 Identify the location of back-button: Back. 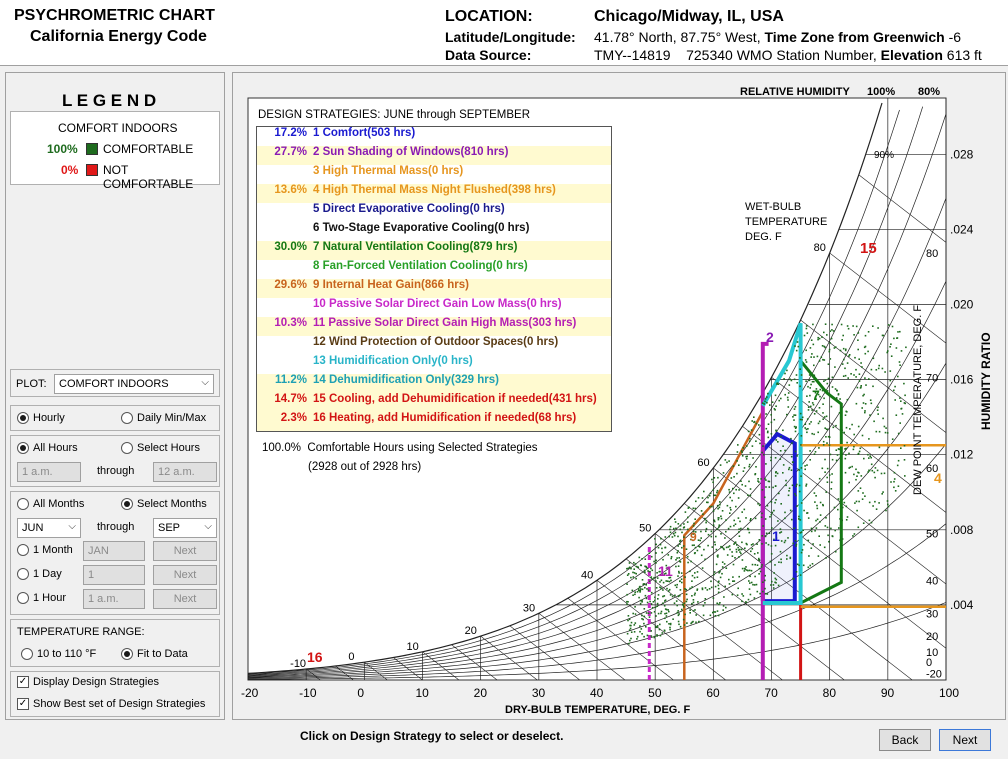
(905, 740).